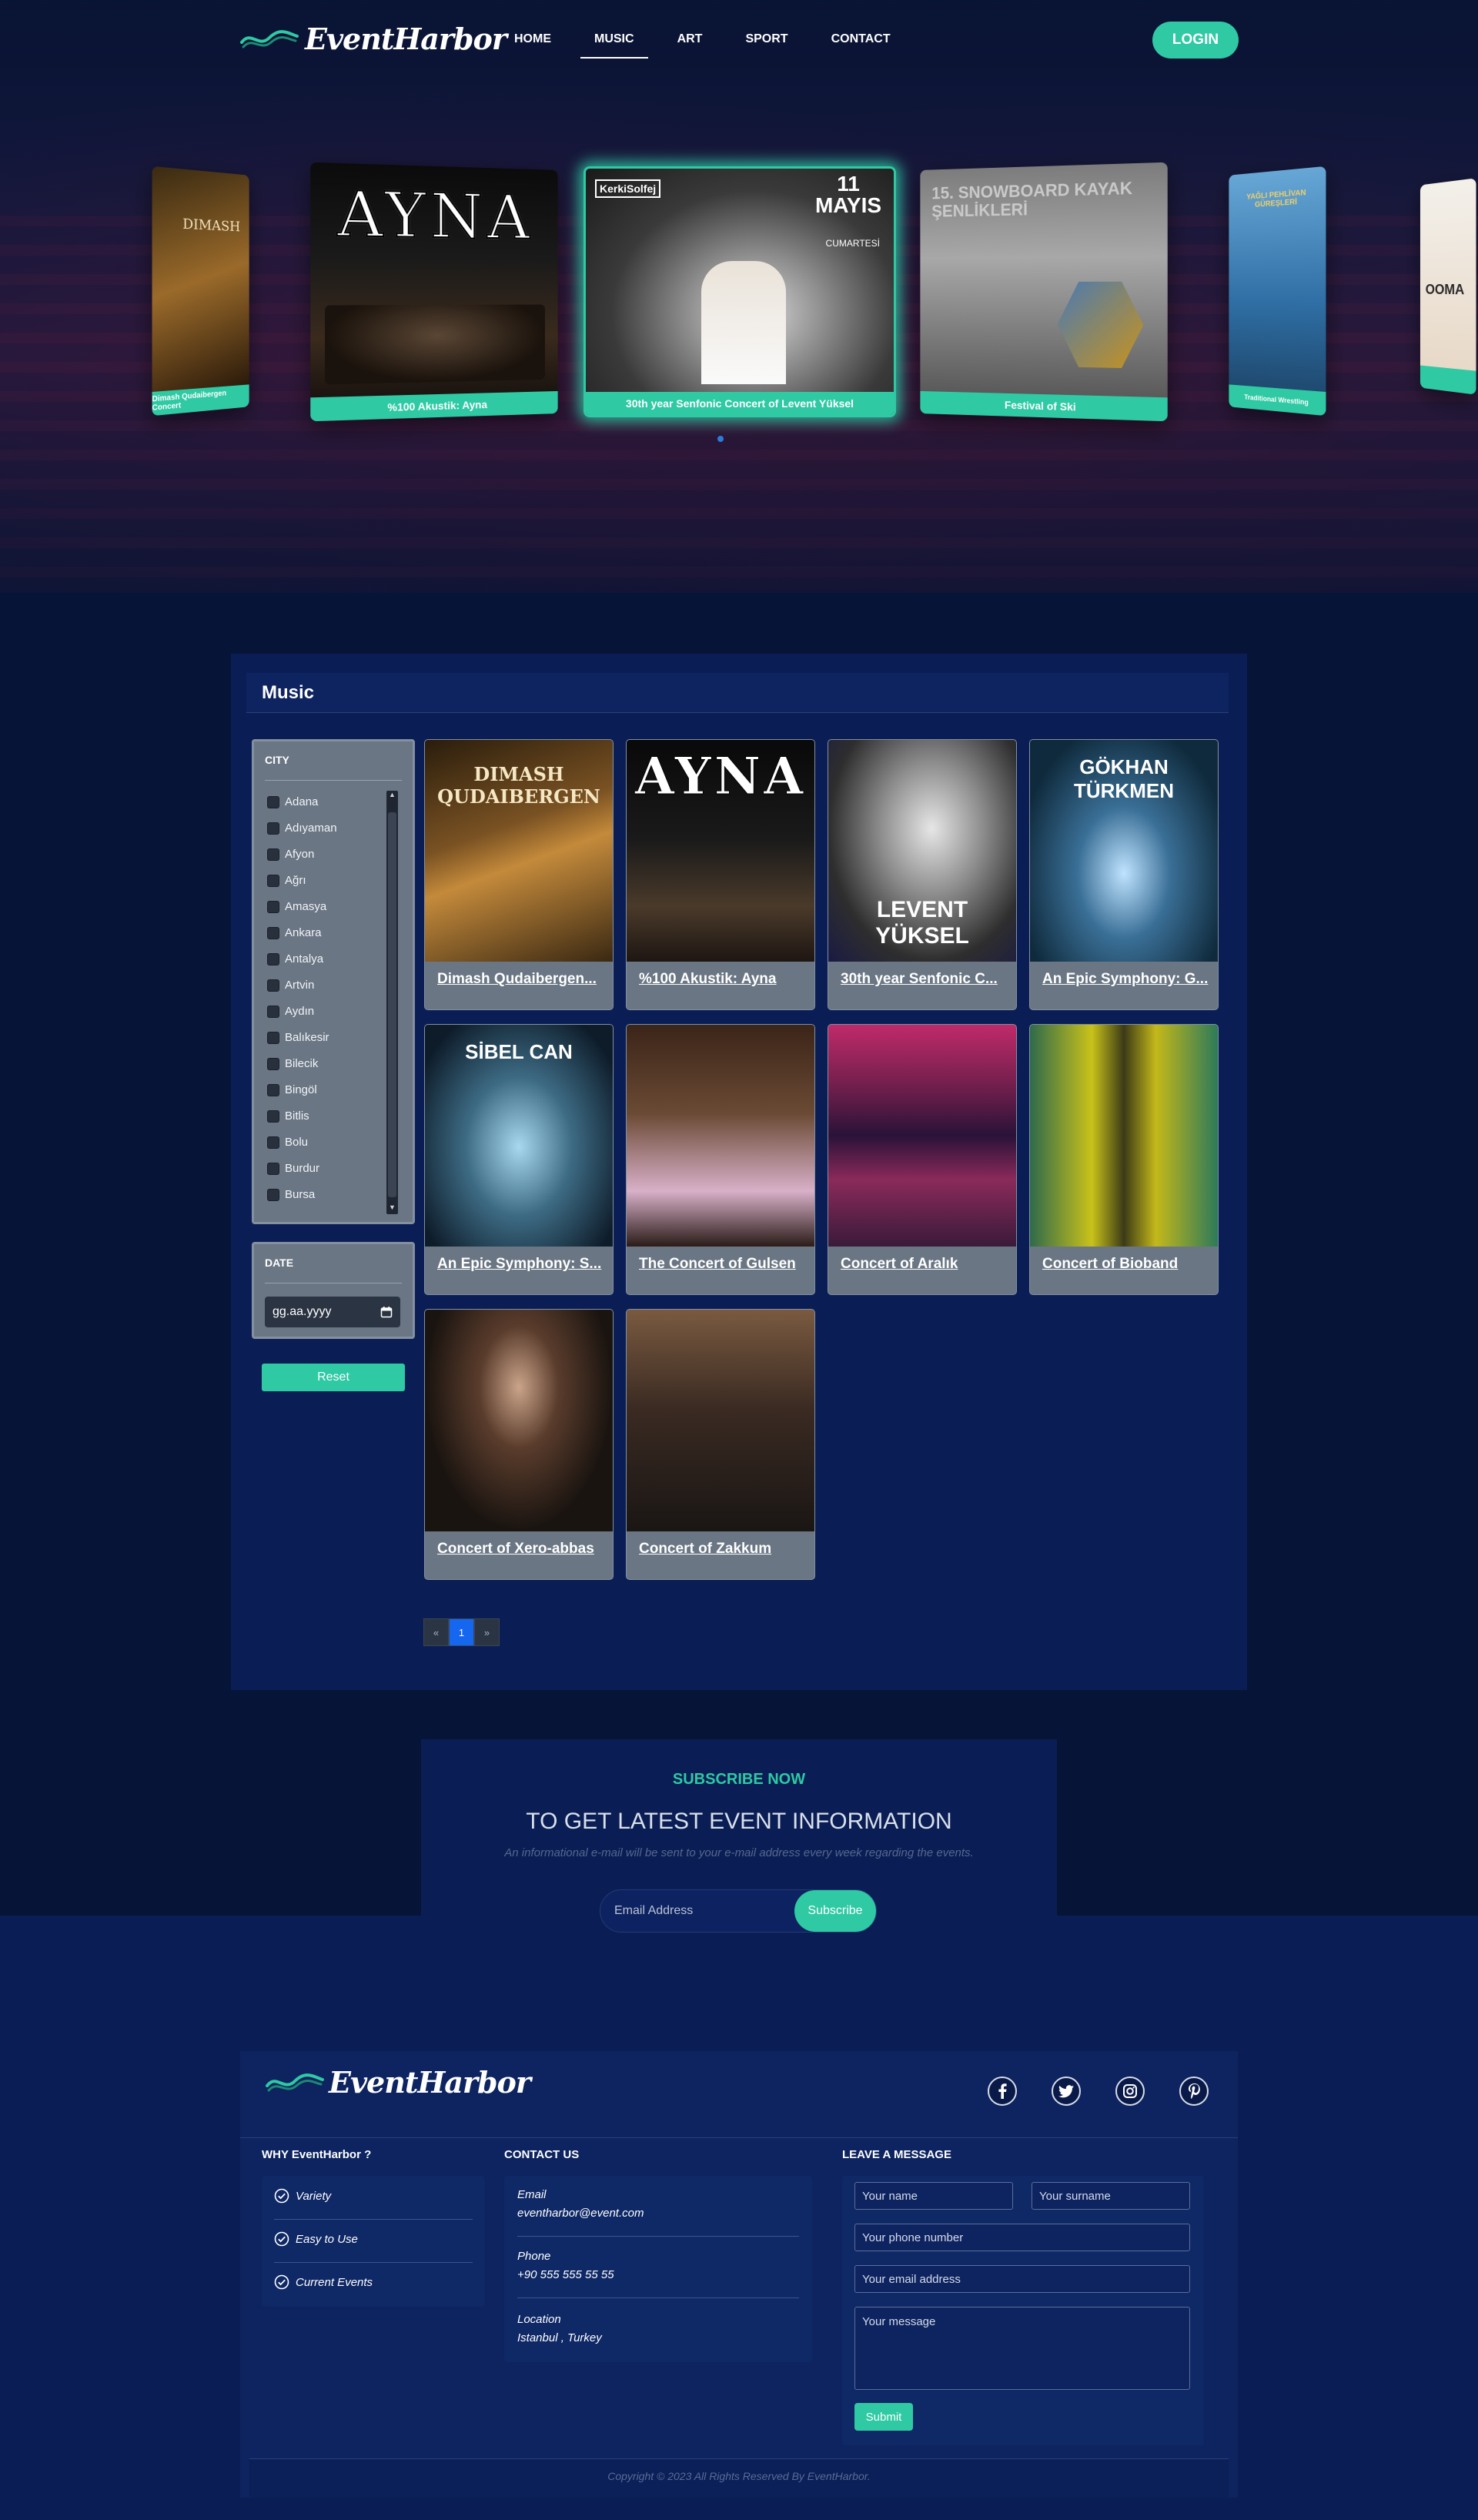  What do you see at coordinates (934, 2196) in the screenshot?
I see `name-field: Your name` at bounding box center [934, 2196].